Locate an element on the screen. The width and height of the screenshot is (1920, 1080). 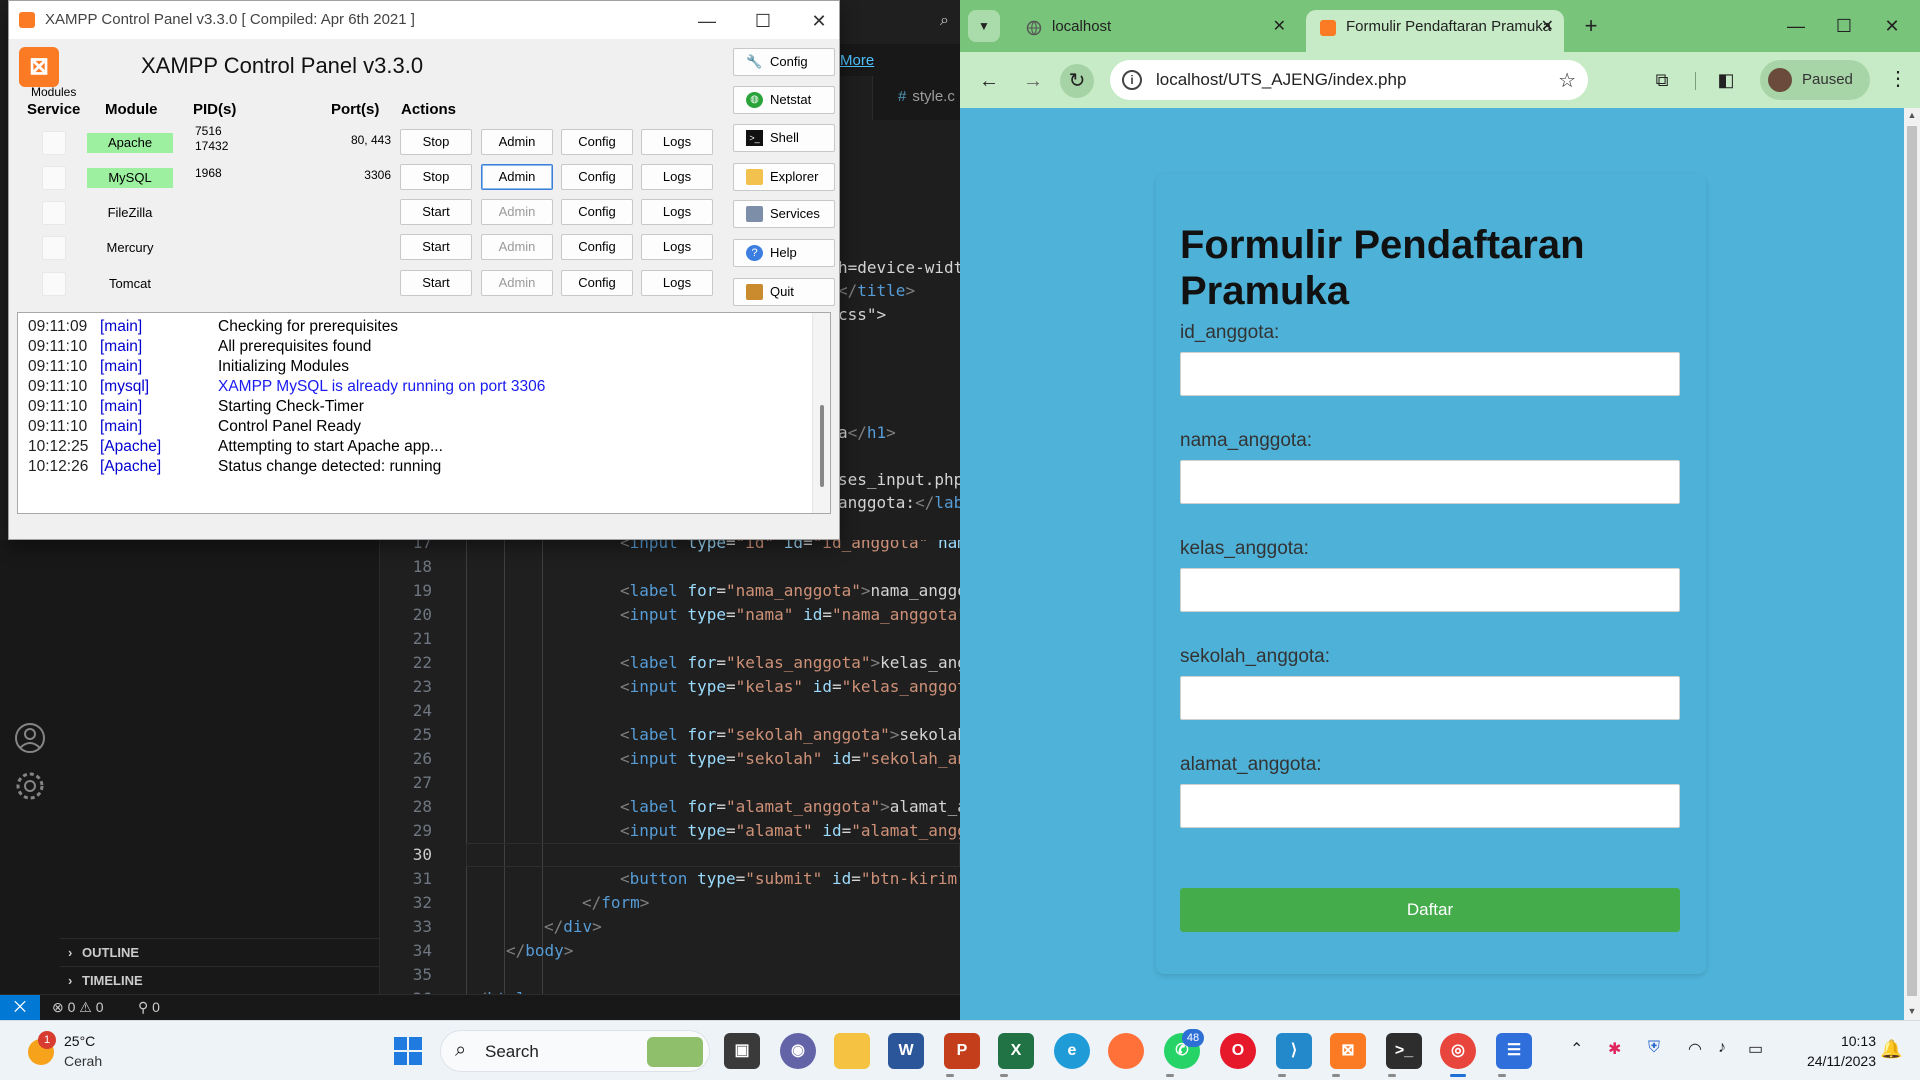
log-scrollbar is located at coordinates (821, 413).